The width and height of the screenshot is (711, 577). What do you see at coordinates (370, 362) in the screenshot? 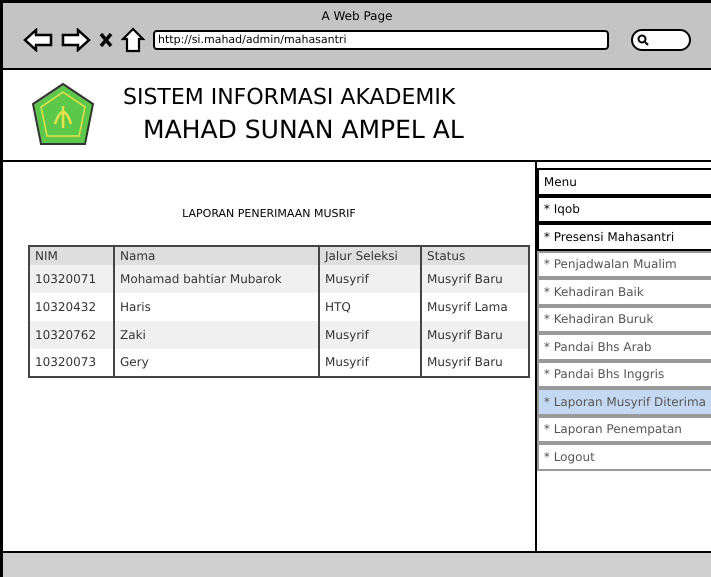
I see `table-cell: Musyrif` at bounding box center [370, 362].